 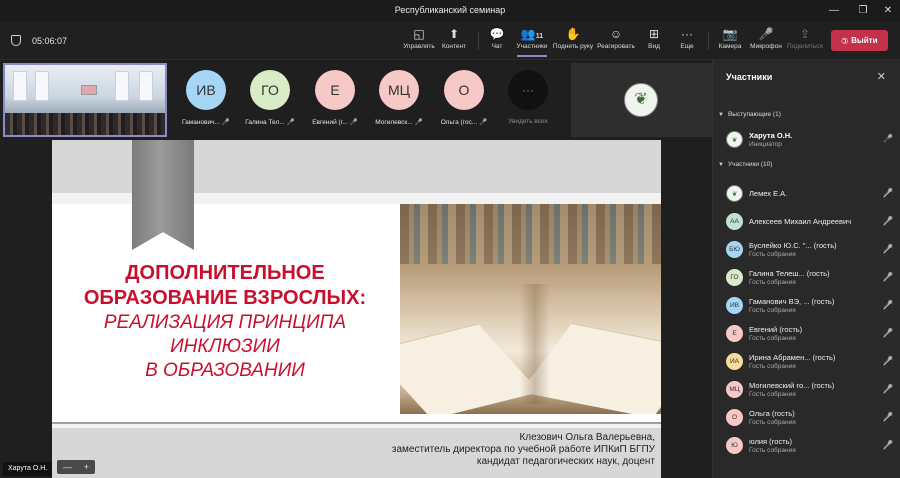 What do you see at coordinates (881, 76) in the screenshot?
I see `close-icon: ✕` at bounding box center [881, 76].